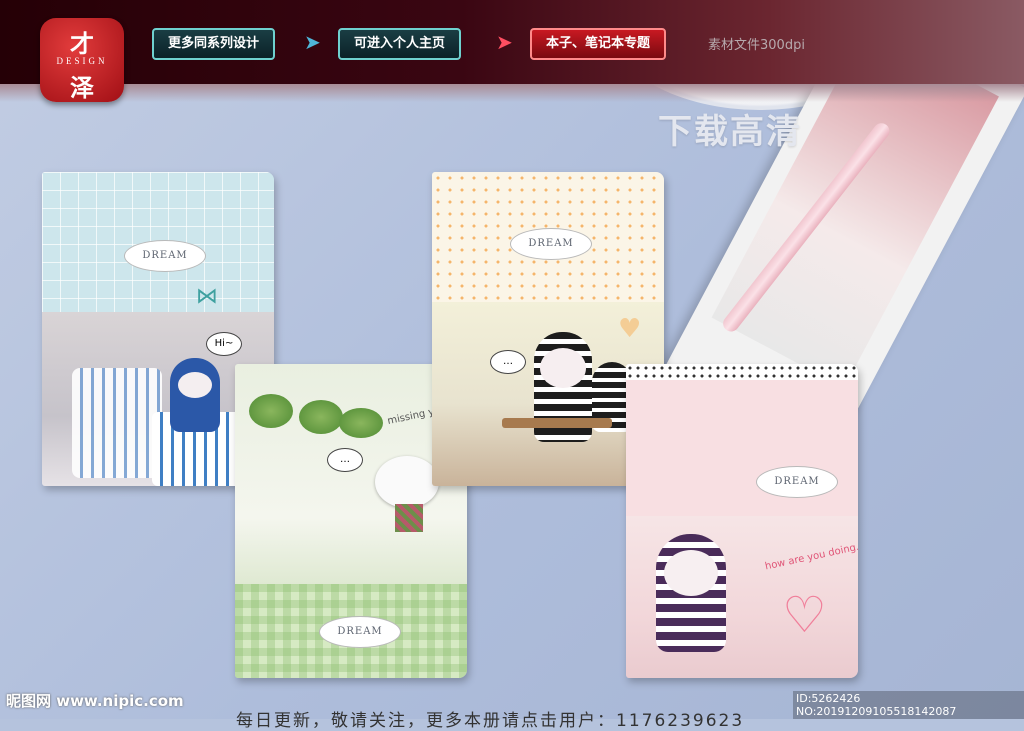 This screenshot has height=731, width=1024. Describe the element at coordinates (224, 344) in the screenshot. I see `speech-bubble: Hi~` at that location.